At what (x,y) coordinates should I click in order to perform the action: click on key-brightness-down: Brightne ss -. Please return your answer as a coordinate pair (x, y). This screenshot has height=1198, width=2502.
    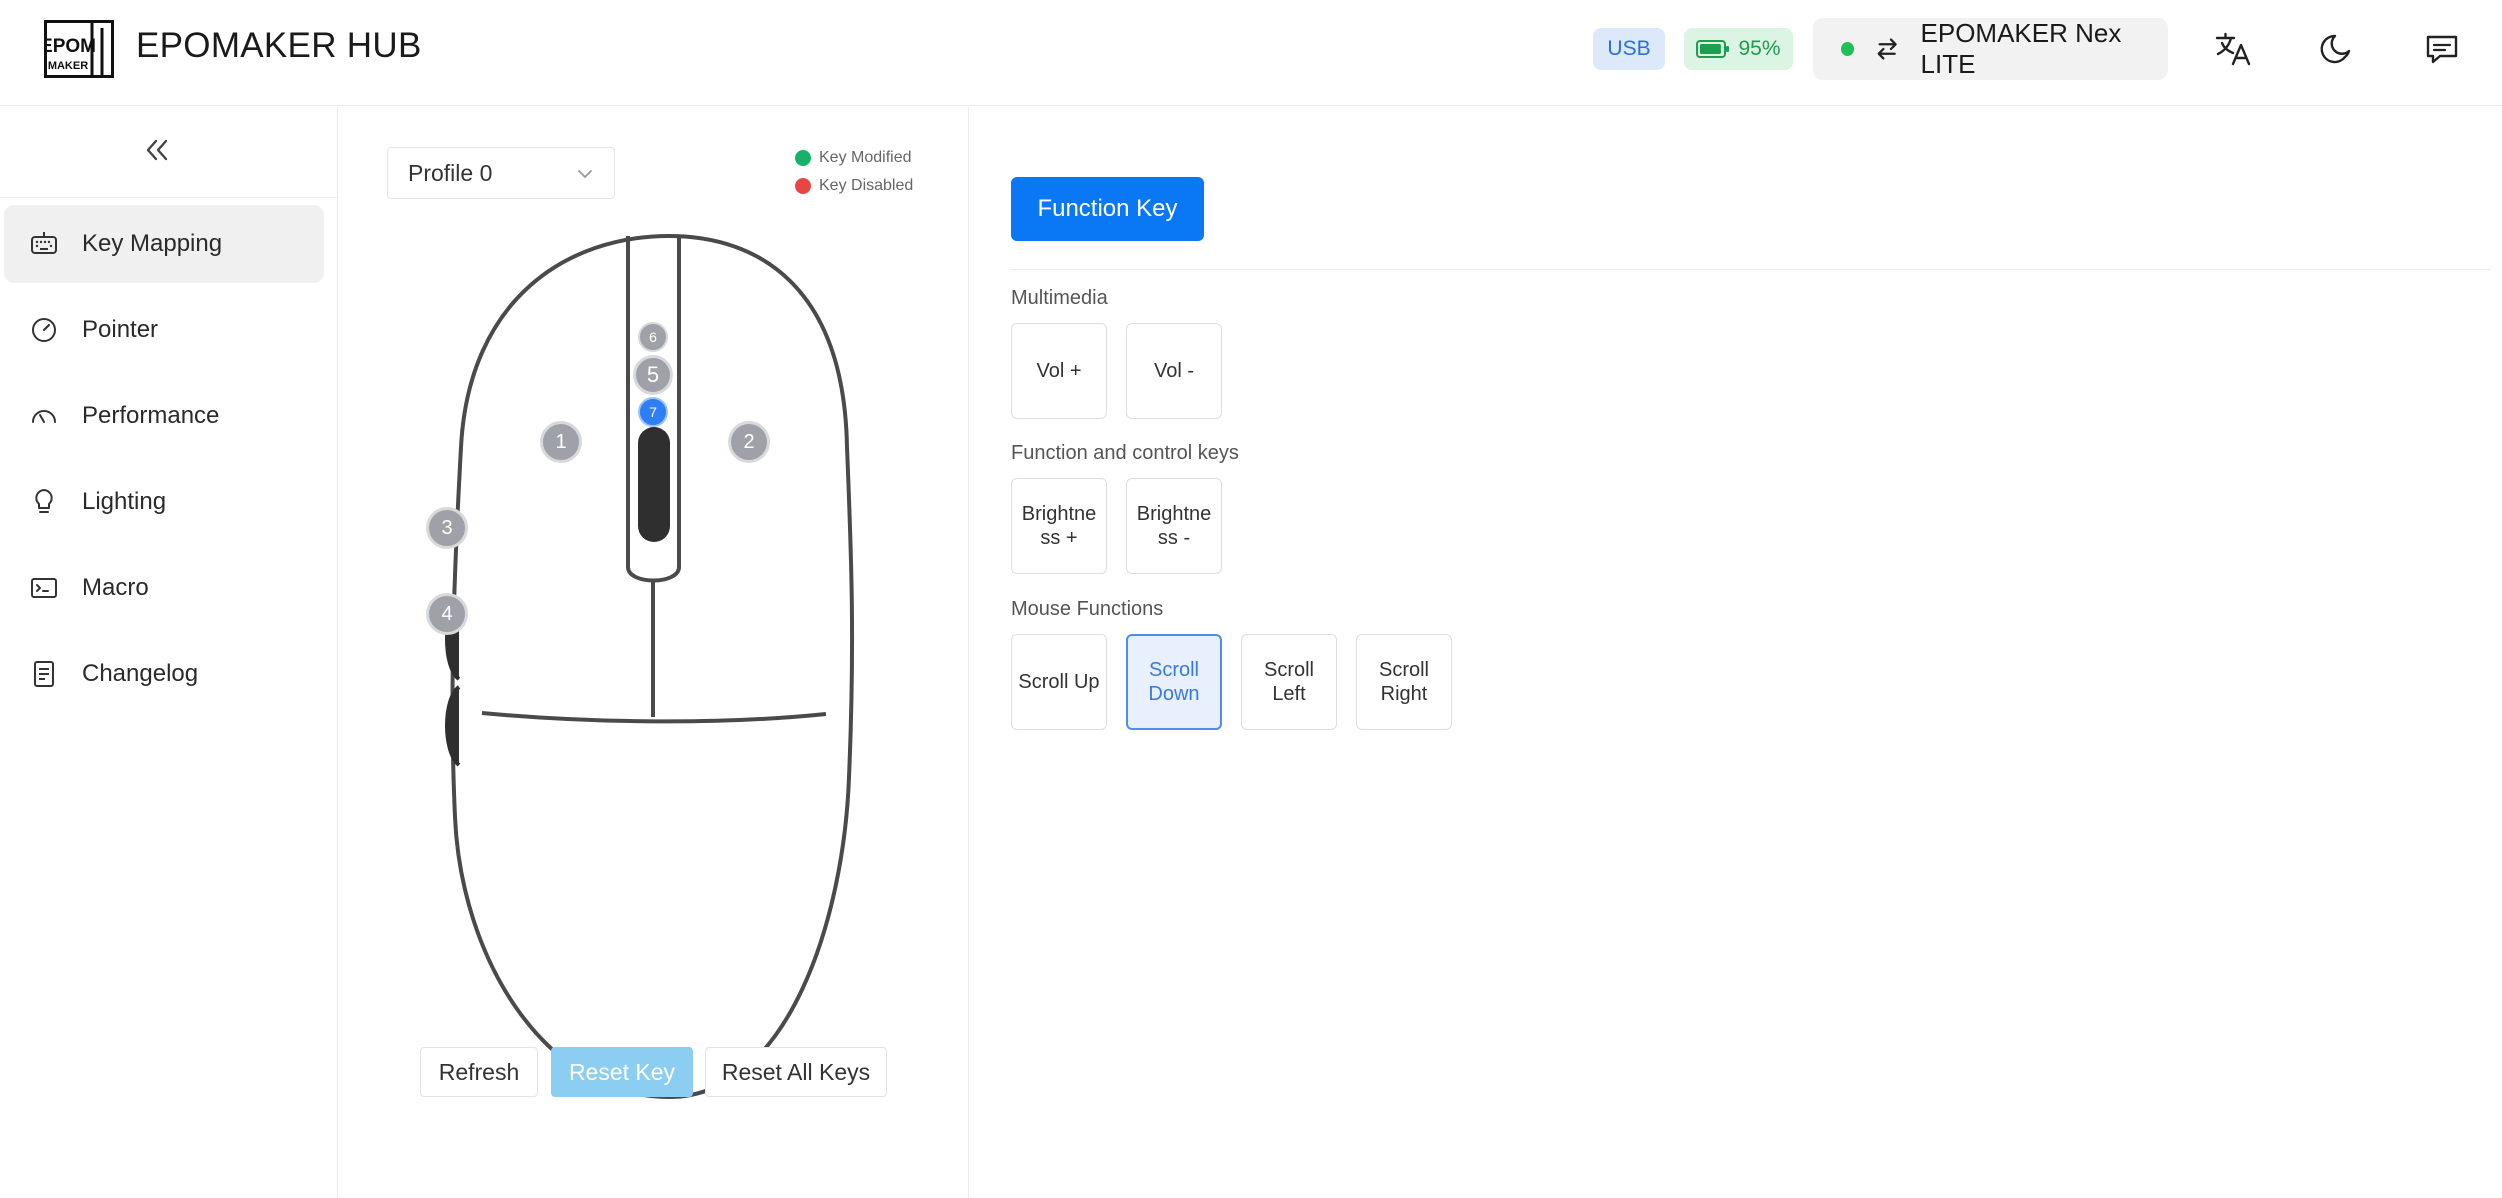
    Looking at the image, I should click on (1174, 526).